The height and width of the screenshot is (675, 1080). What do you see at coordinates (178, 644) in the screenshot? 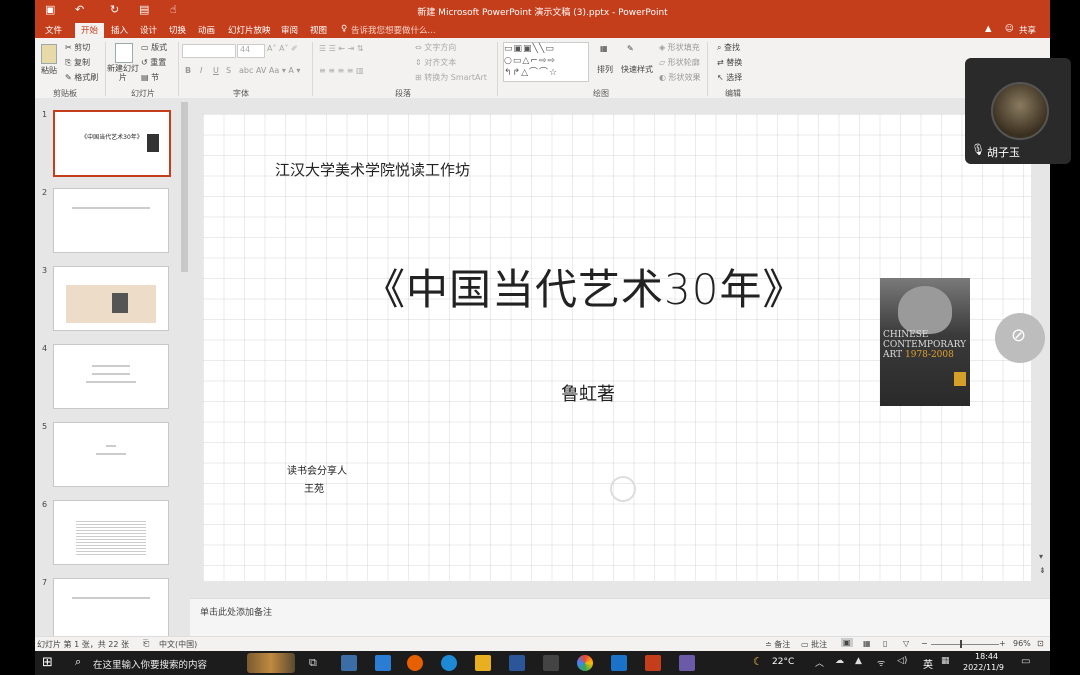
I see `language-status: 中文(中国)` at bounding box center [178, 644].